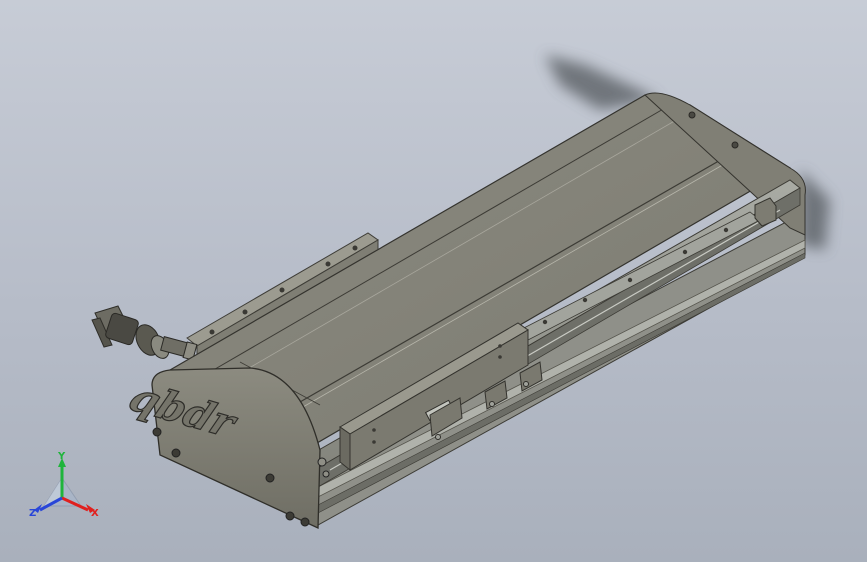 Image resolution: width=867 pixels, height=562 pixels. I want to click on motor-connector, so click(144, 333).